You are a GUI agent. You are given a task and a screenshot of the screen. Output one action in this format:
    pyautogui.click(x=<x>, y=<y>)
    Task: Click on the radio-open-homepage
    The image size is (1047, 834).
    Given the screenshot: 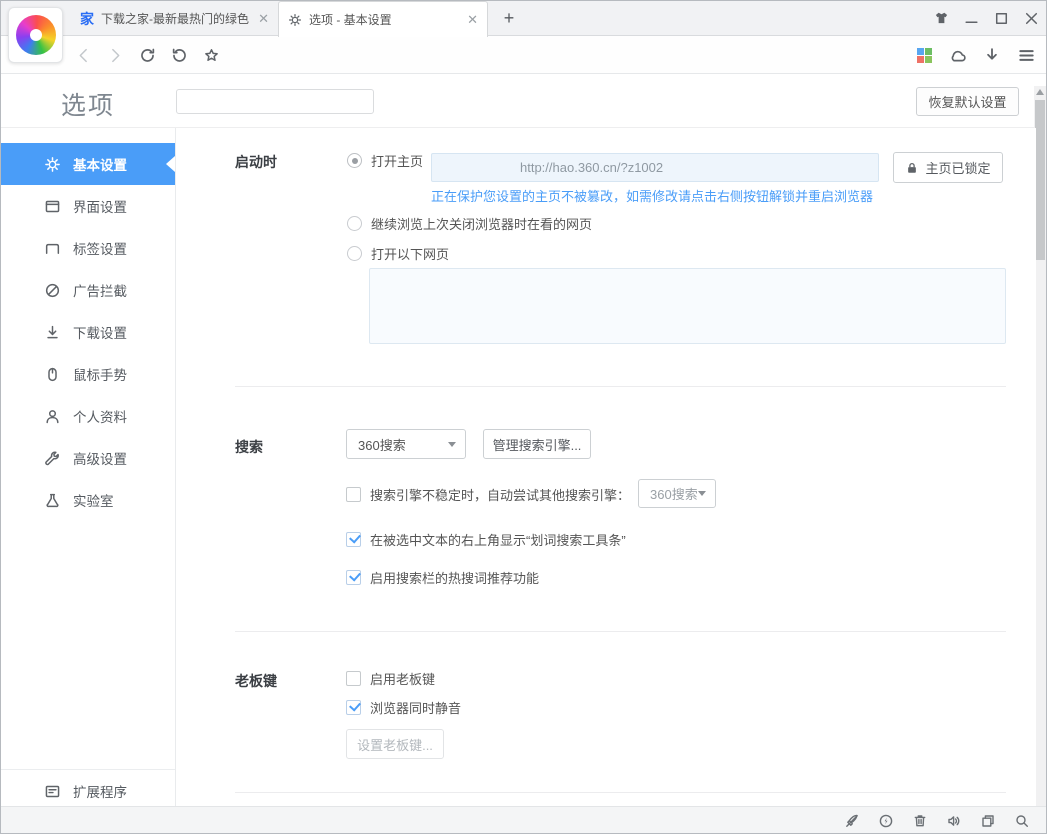 What is the action you would take?
    pyautogui.click(x=354, y=160)
    